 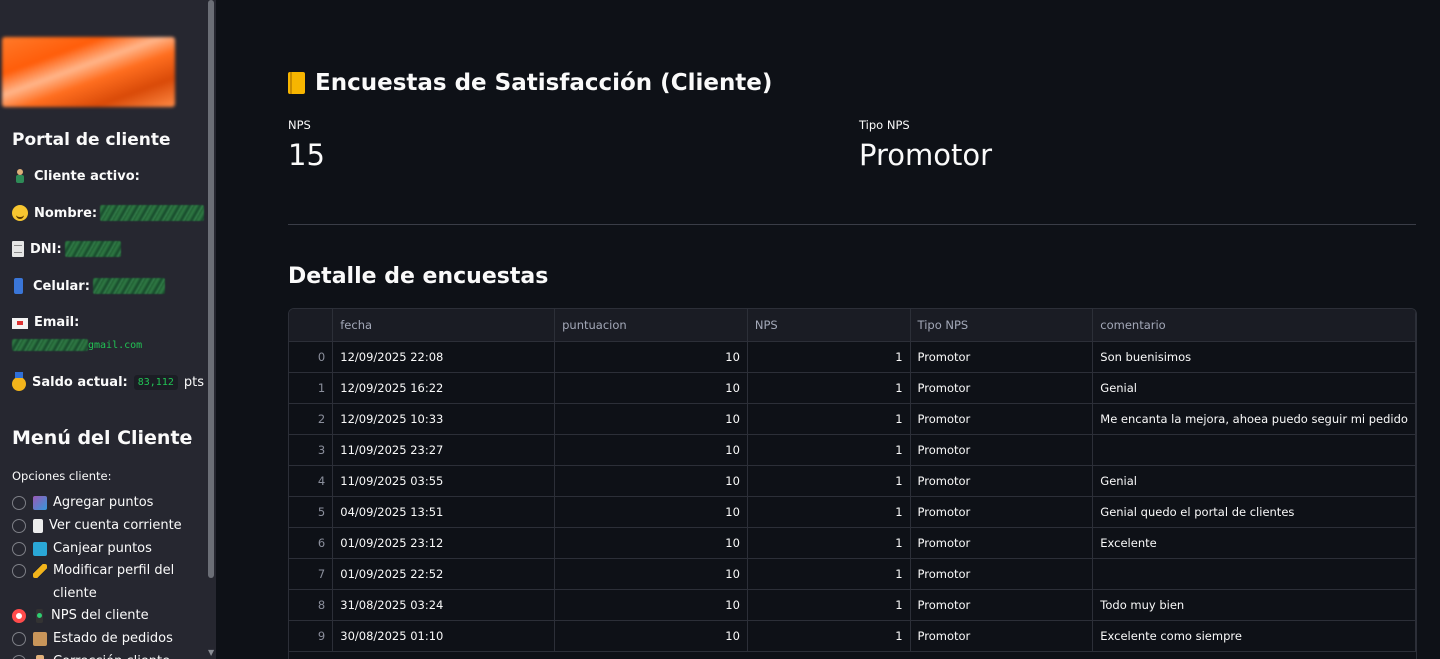 I want to click on cell-fecha: 04/09/2025 13:51, so click(x=444, y=512).